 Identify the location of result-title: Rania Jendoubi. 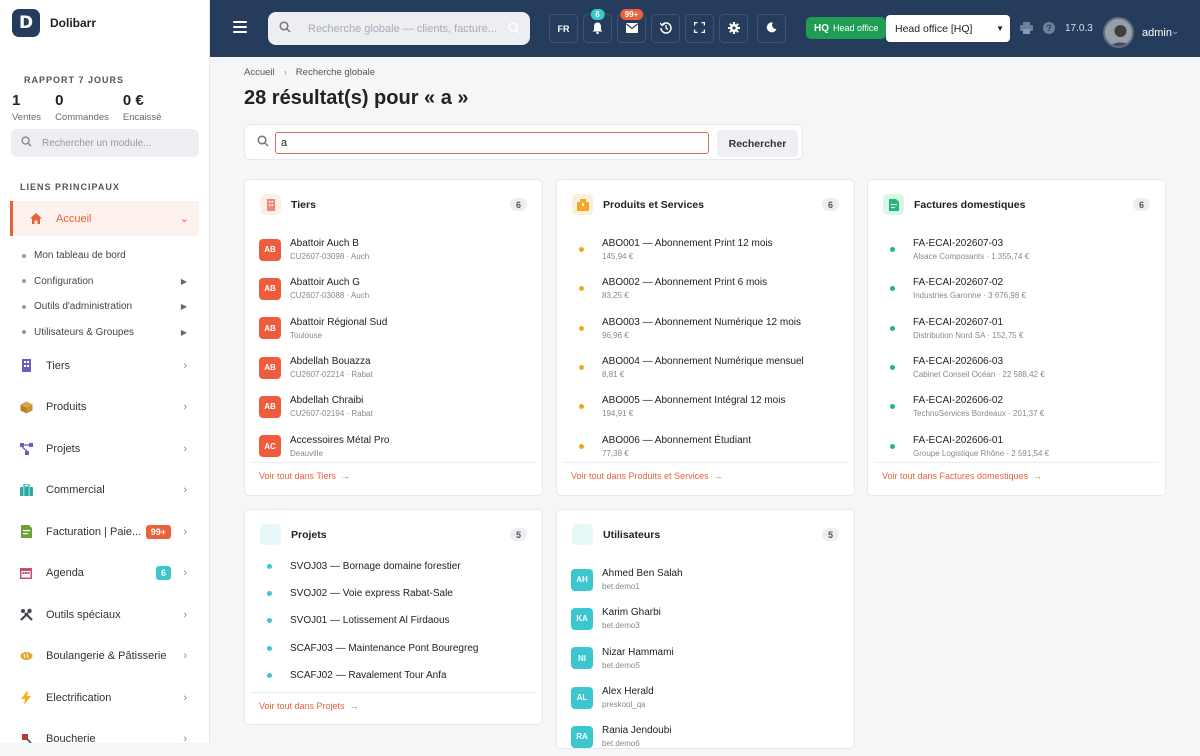
(637, 731).